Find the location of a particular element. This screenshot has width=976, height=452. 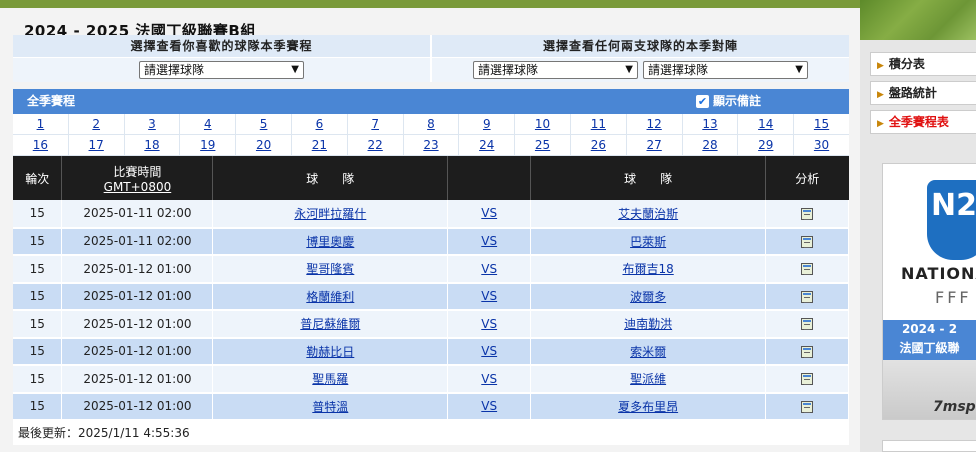

promo-site-logo: 7msp is located at coordinates (954, 407).